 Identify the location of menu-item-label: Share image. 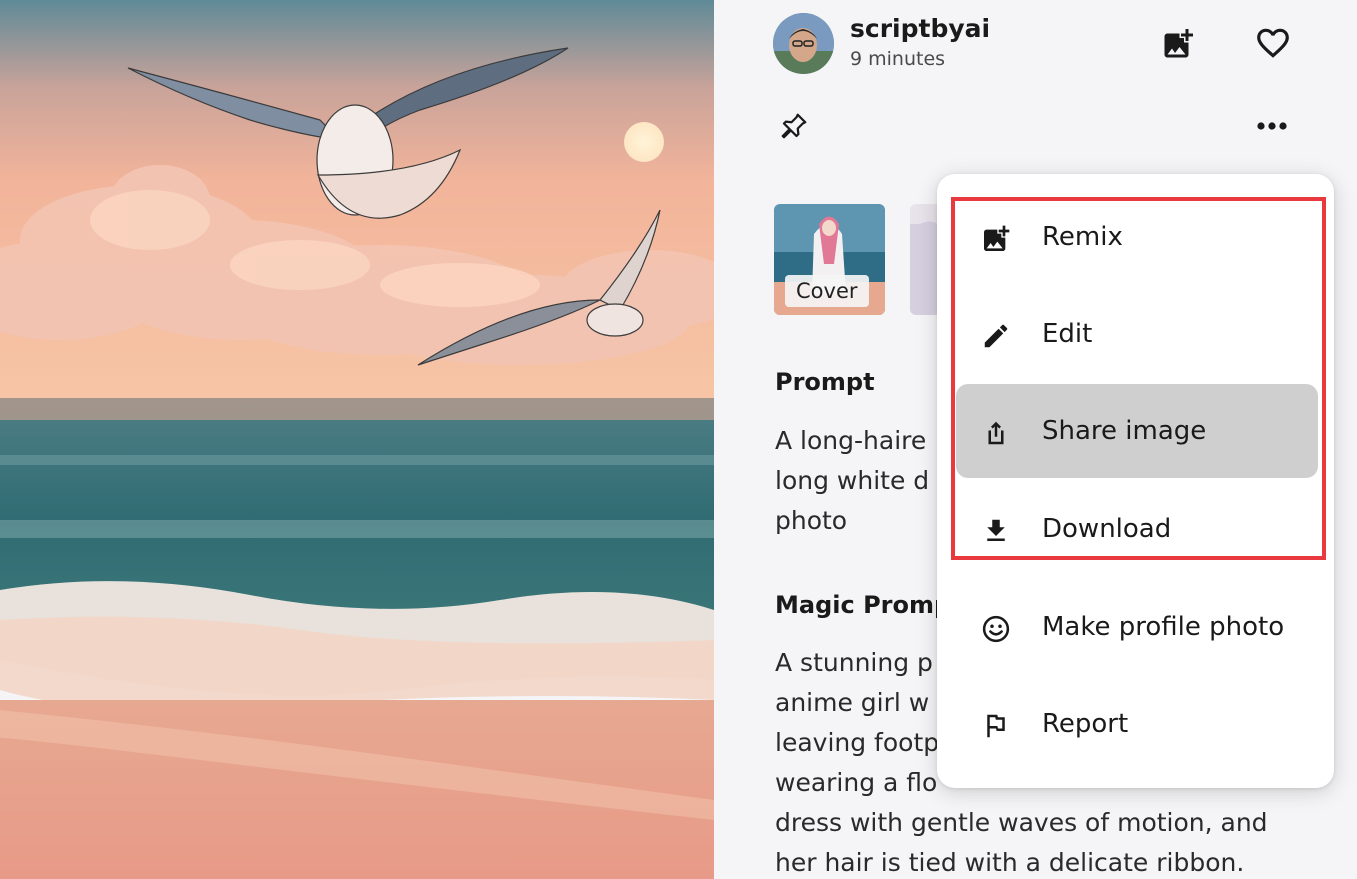
(1124, 431).